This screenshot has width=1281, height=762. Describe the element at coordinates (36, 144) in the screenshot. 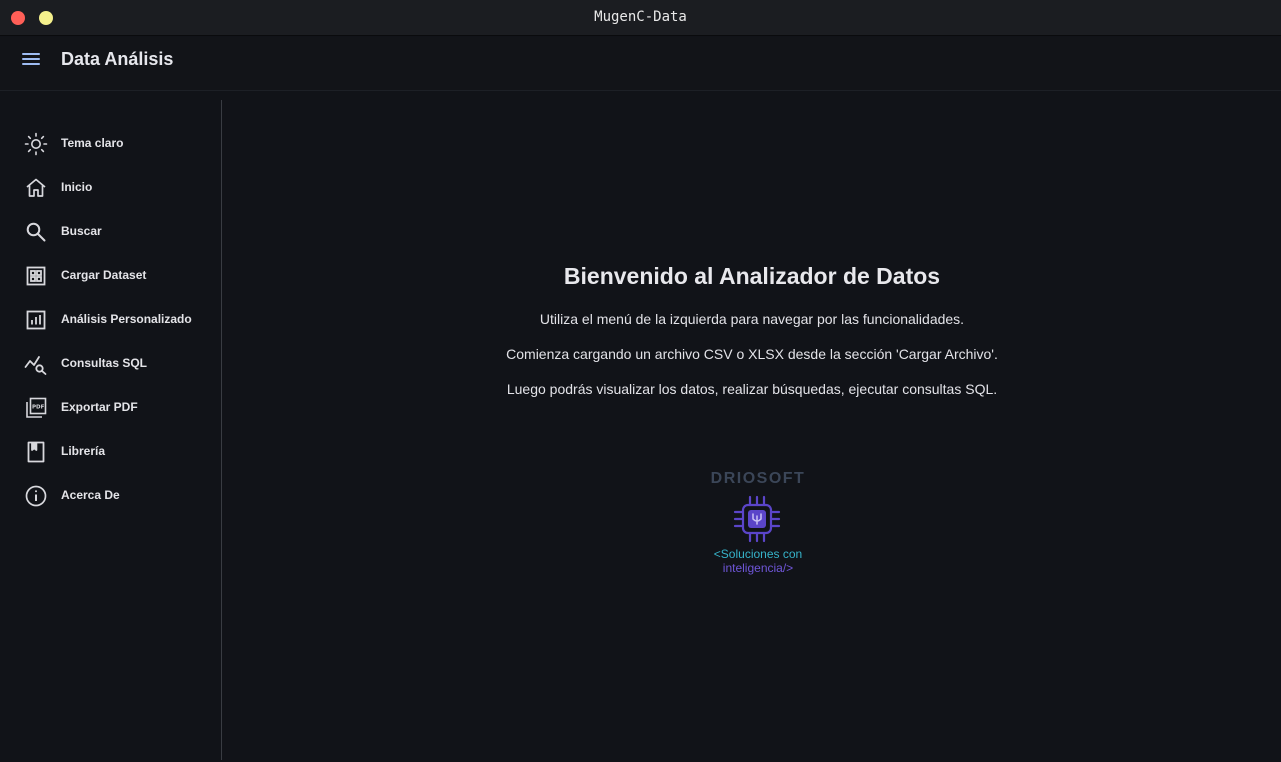

I see `sun-icon` at that location.